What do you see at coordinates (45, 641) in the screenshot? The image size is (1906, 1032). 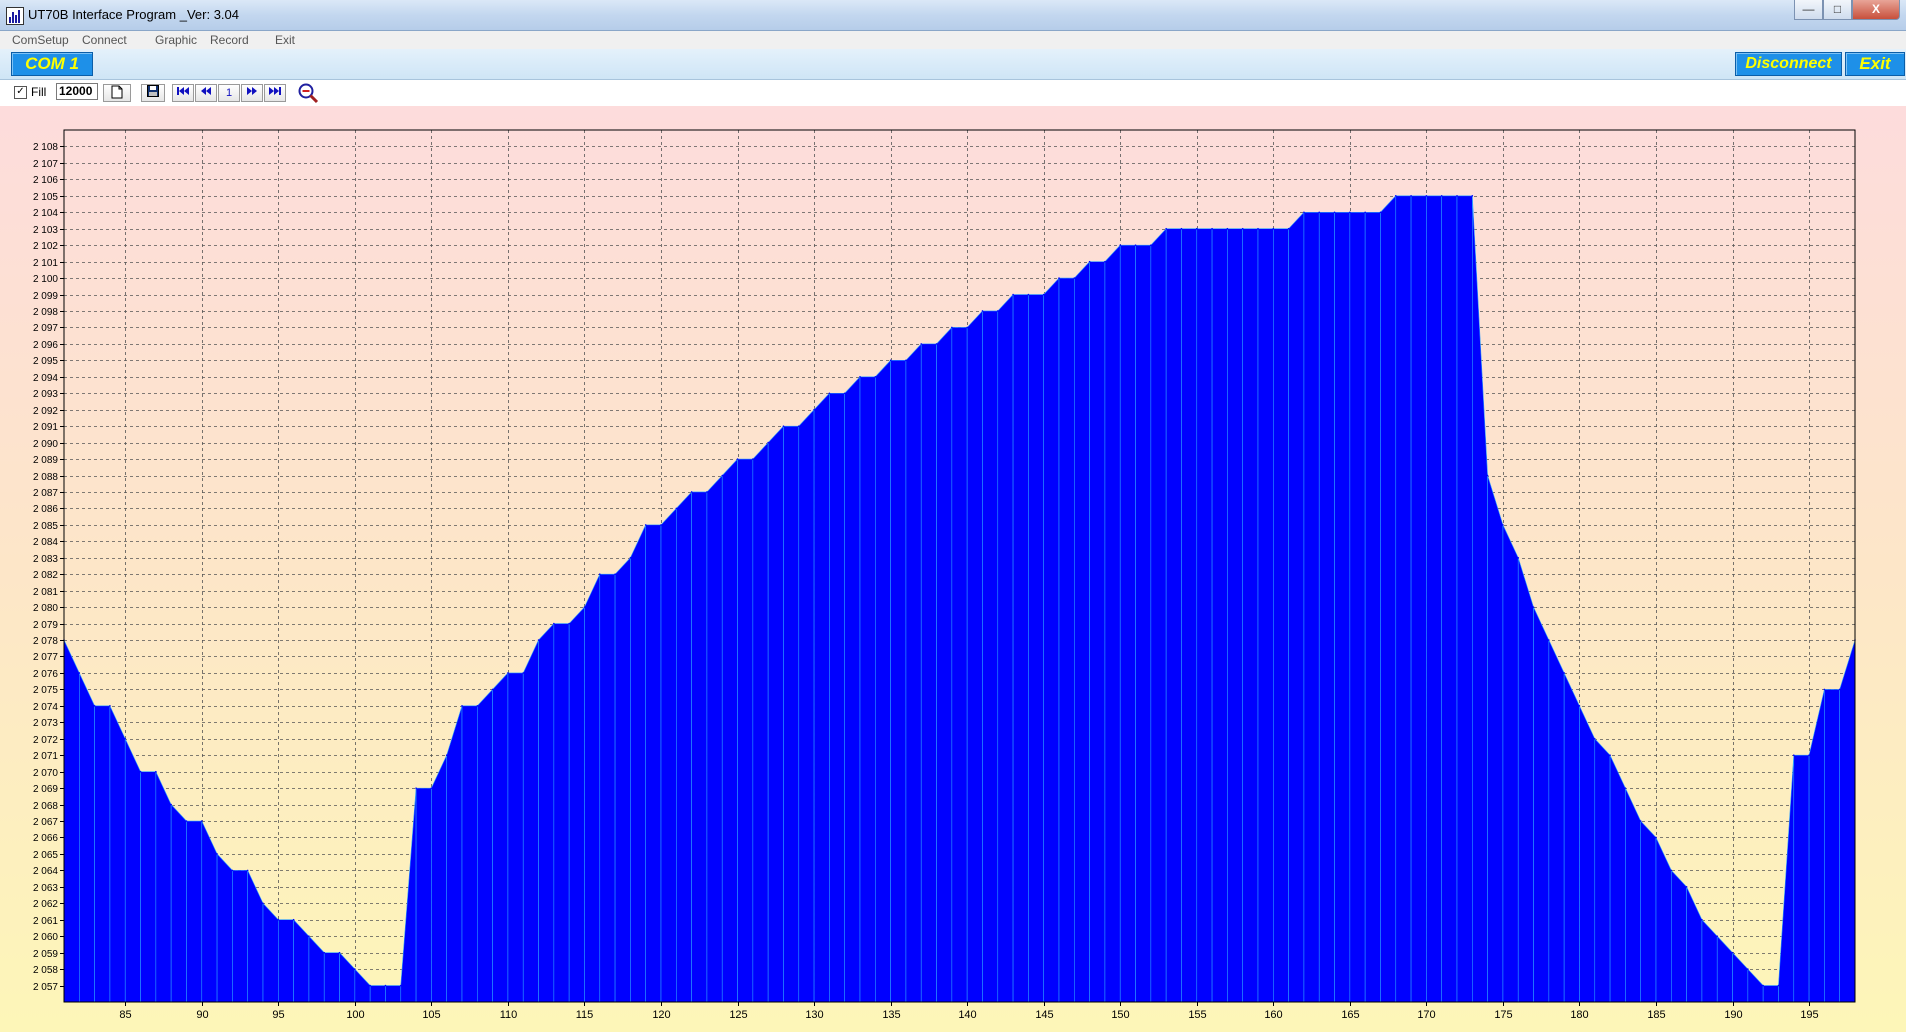 I see `y-tick-label: 2 078` at bounding box center [45, 641].